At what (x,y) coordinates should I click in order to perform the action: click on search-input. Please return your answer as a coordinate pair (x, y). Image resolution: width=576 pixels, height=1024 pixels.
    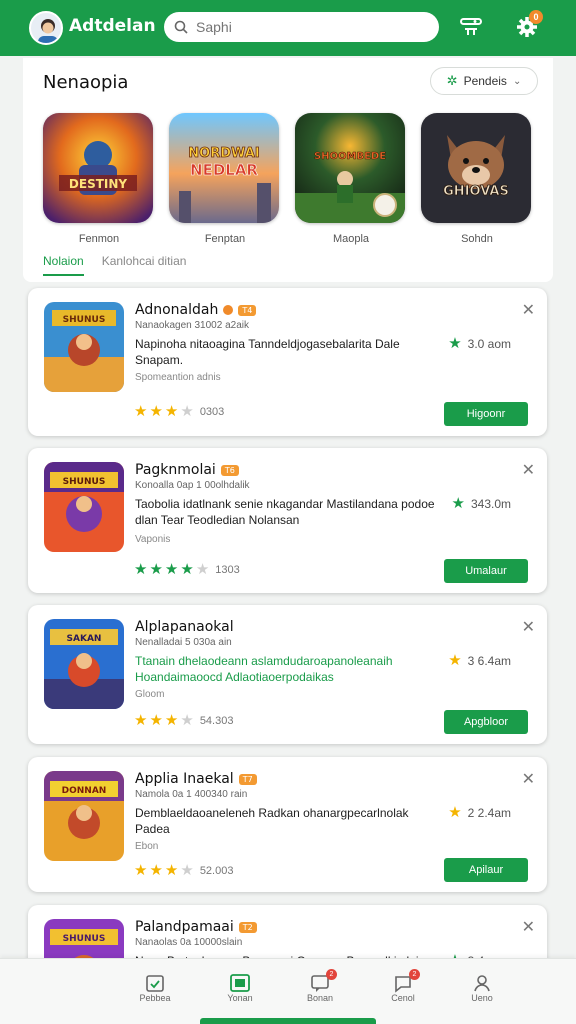
    Looking at the image, I should click on (306, 27).